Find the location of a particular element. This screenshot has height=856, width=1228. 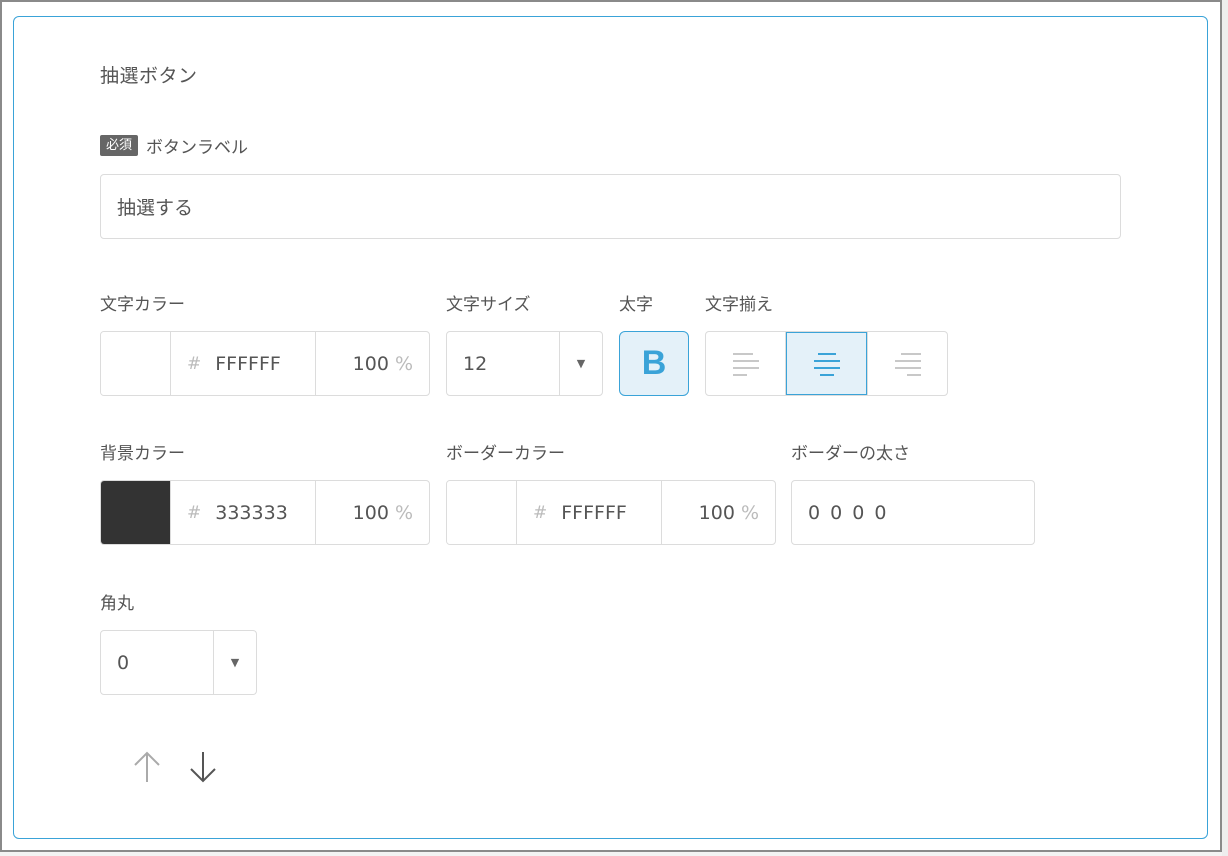

border-width-input: 0 0 0 0 is located at coordinates (913, 512).